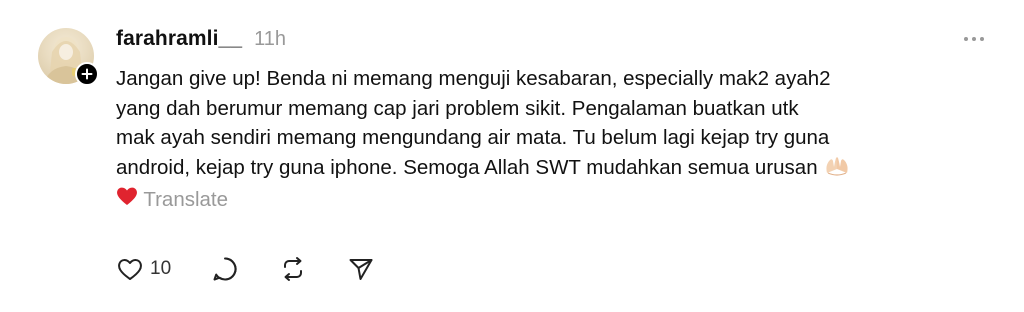  What do you see at coordinates (185, 199) in the screenshot?
I see `translate-link: Translate` at bounding box center [185, 199].